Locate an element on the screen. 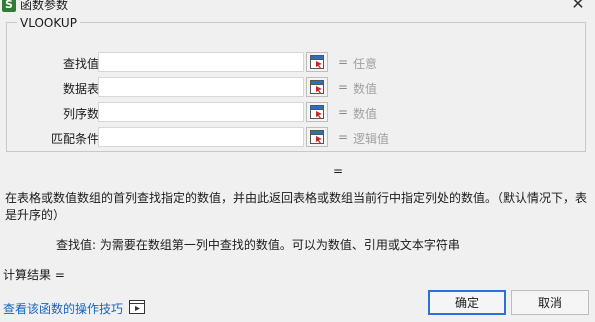 The height and width of the screenshot is (322, 595). table-array-input is located at coordinates (201, 87).